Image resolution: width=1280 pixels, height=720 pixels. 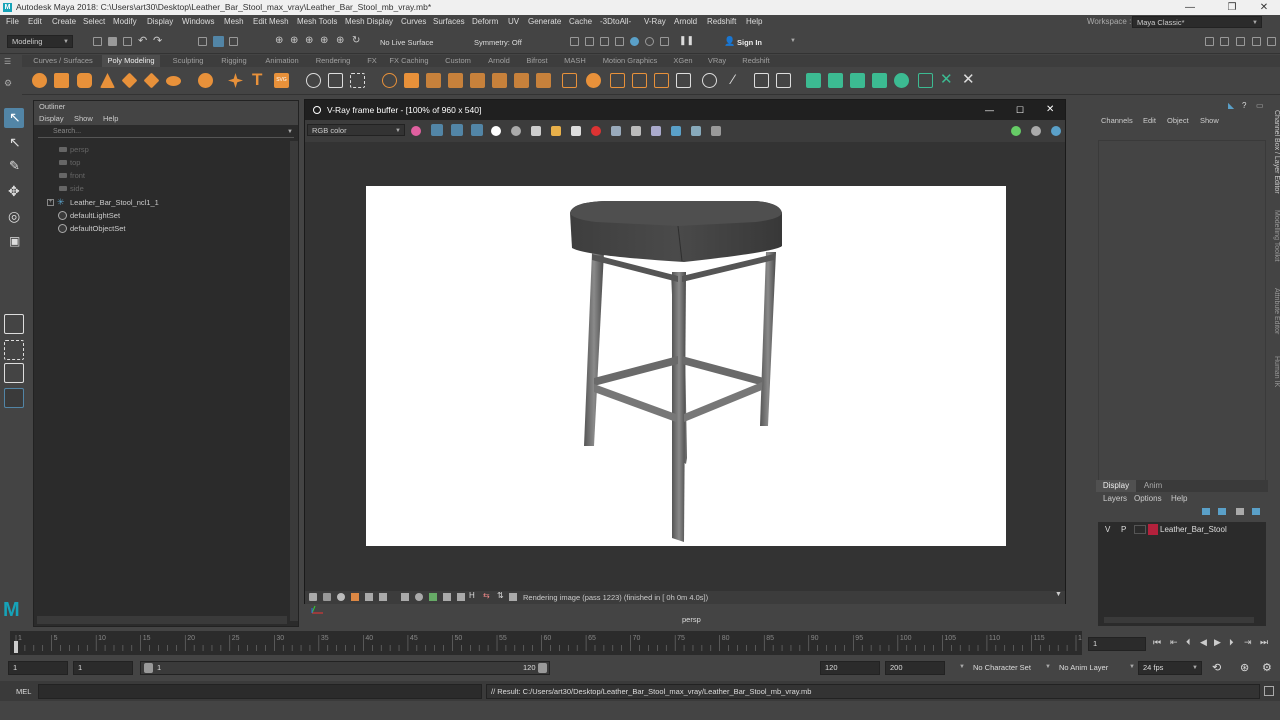 I want to click on merge-icon, so click(x=477, y=80).